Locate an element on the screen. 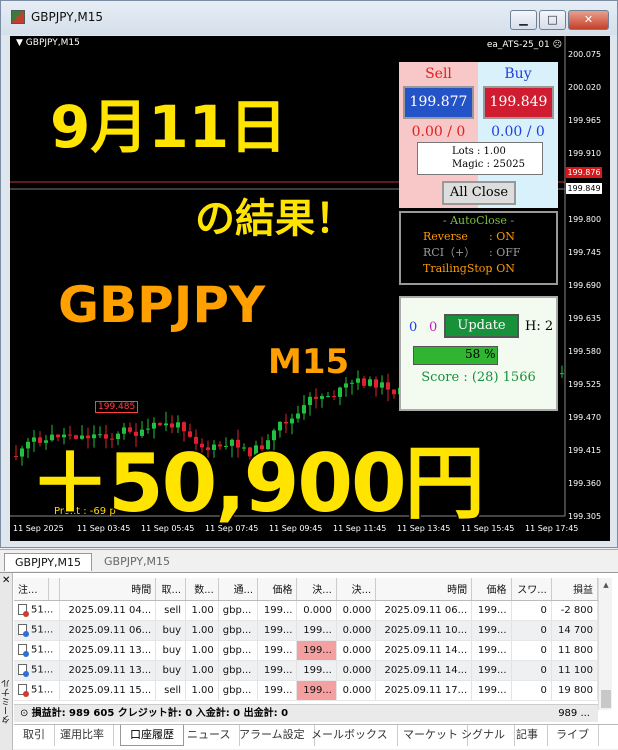  summary-icon: ⊙ is located at coordinates (24, 713).